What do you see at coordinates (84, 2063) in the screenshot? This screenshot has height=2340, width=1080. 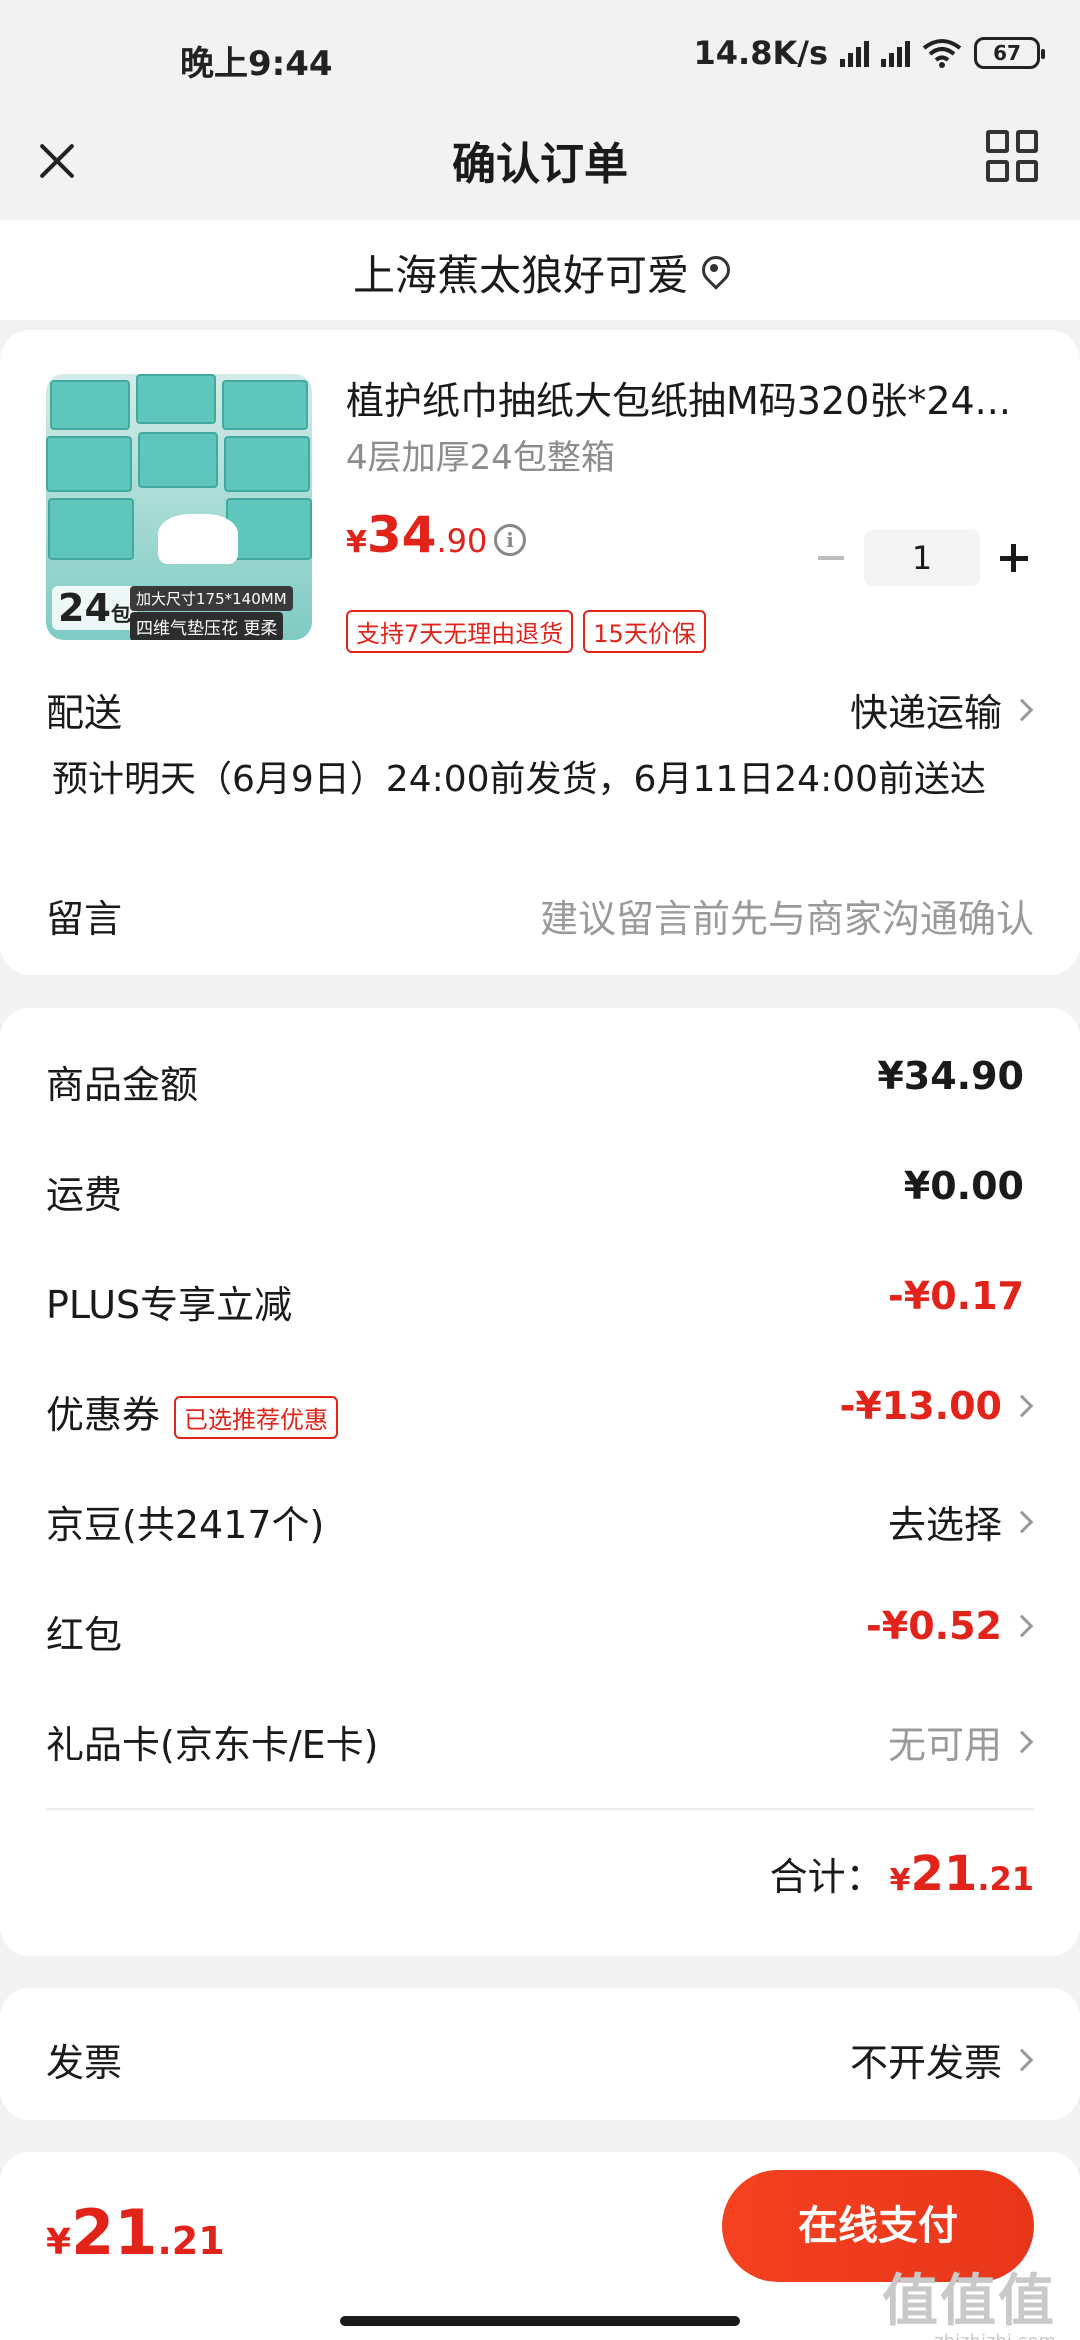 I see `invoice-label: 发票` at bounding box center [84, 2063].